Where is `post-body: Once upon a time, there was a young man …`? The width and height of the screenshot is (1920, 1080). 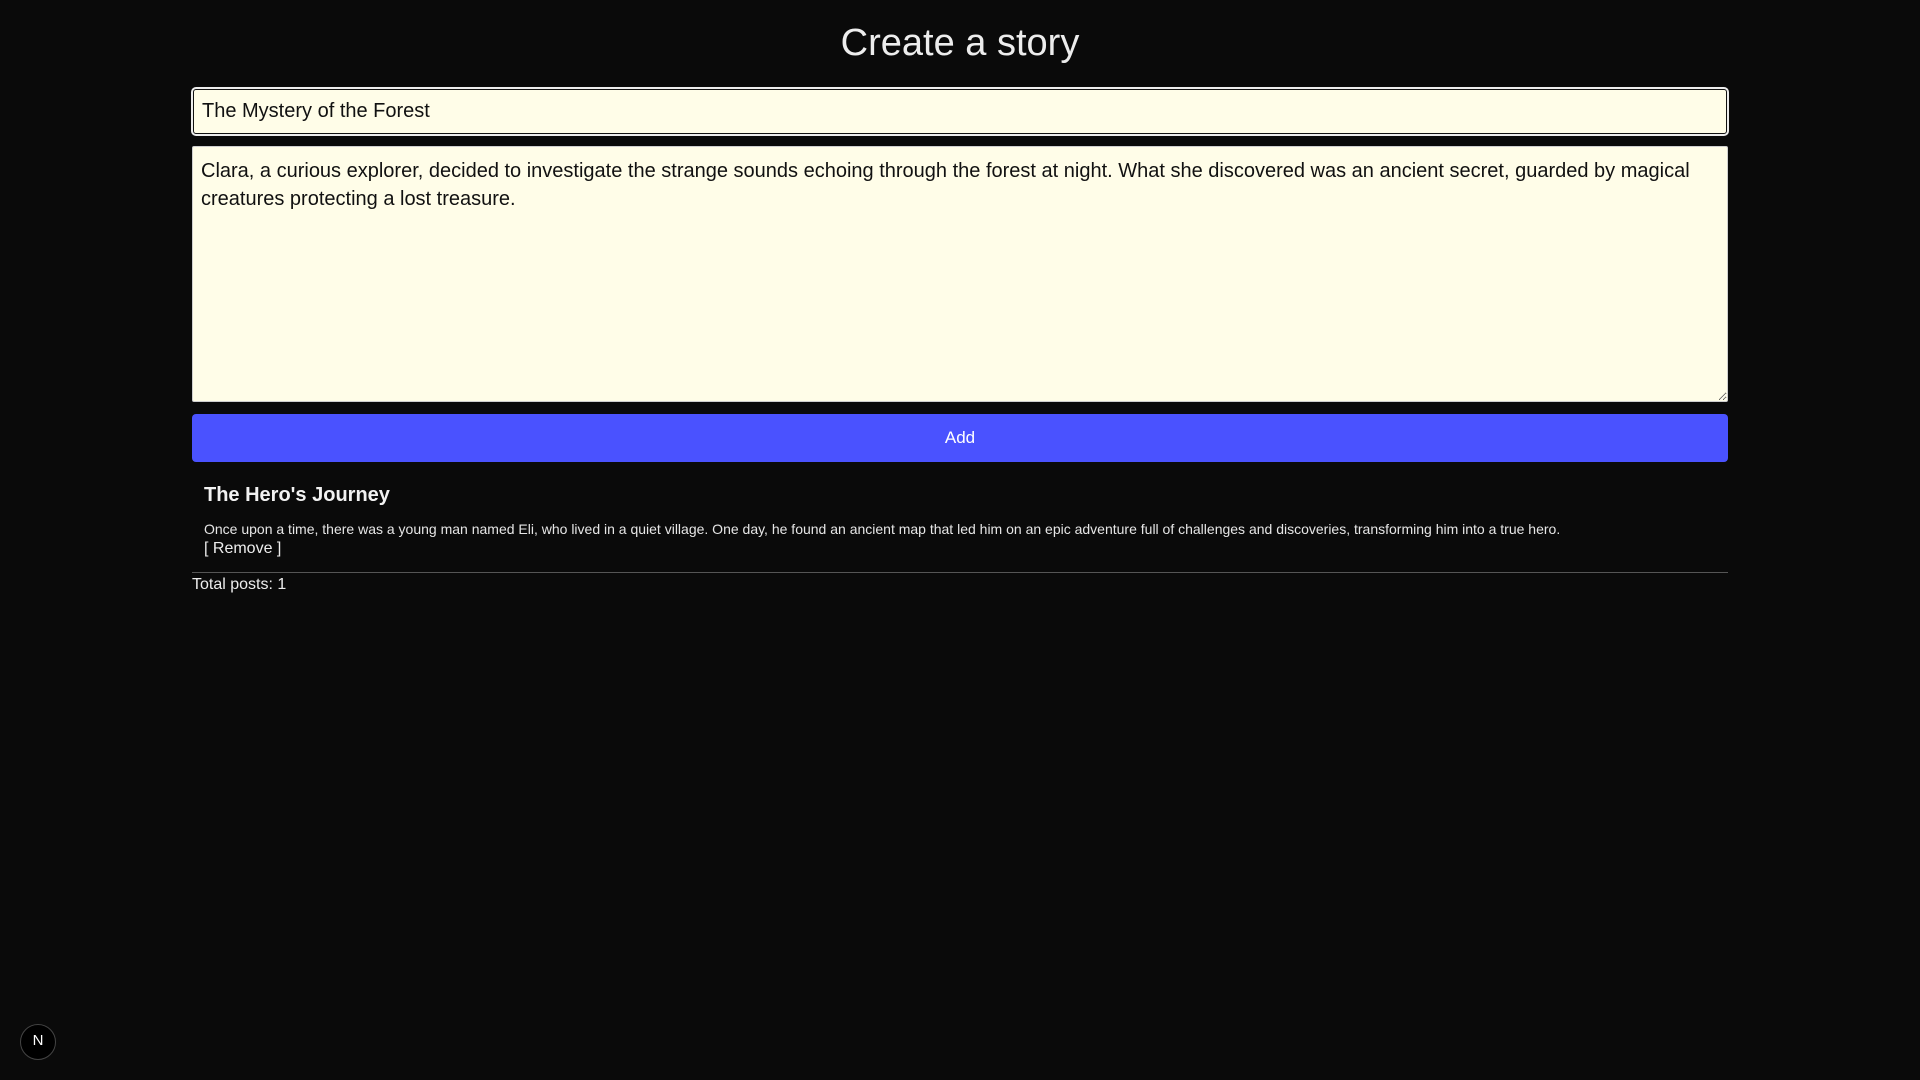 post-body: Once upon a time, there was a young man … is located at coordinates (882, 529).